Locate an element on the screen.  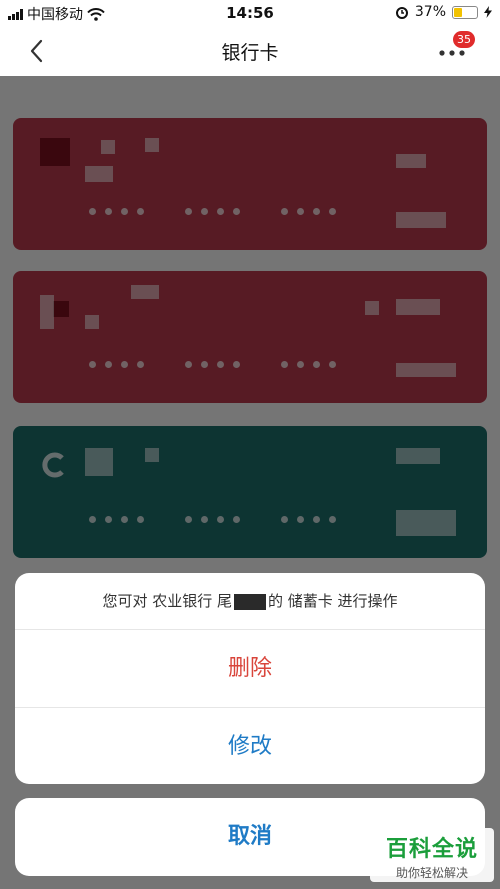
battery-fill is located at coordinates (458, 12).